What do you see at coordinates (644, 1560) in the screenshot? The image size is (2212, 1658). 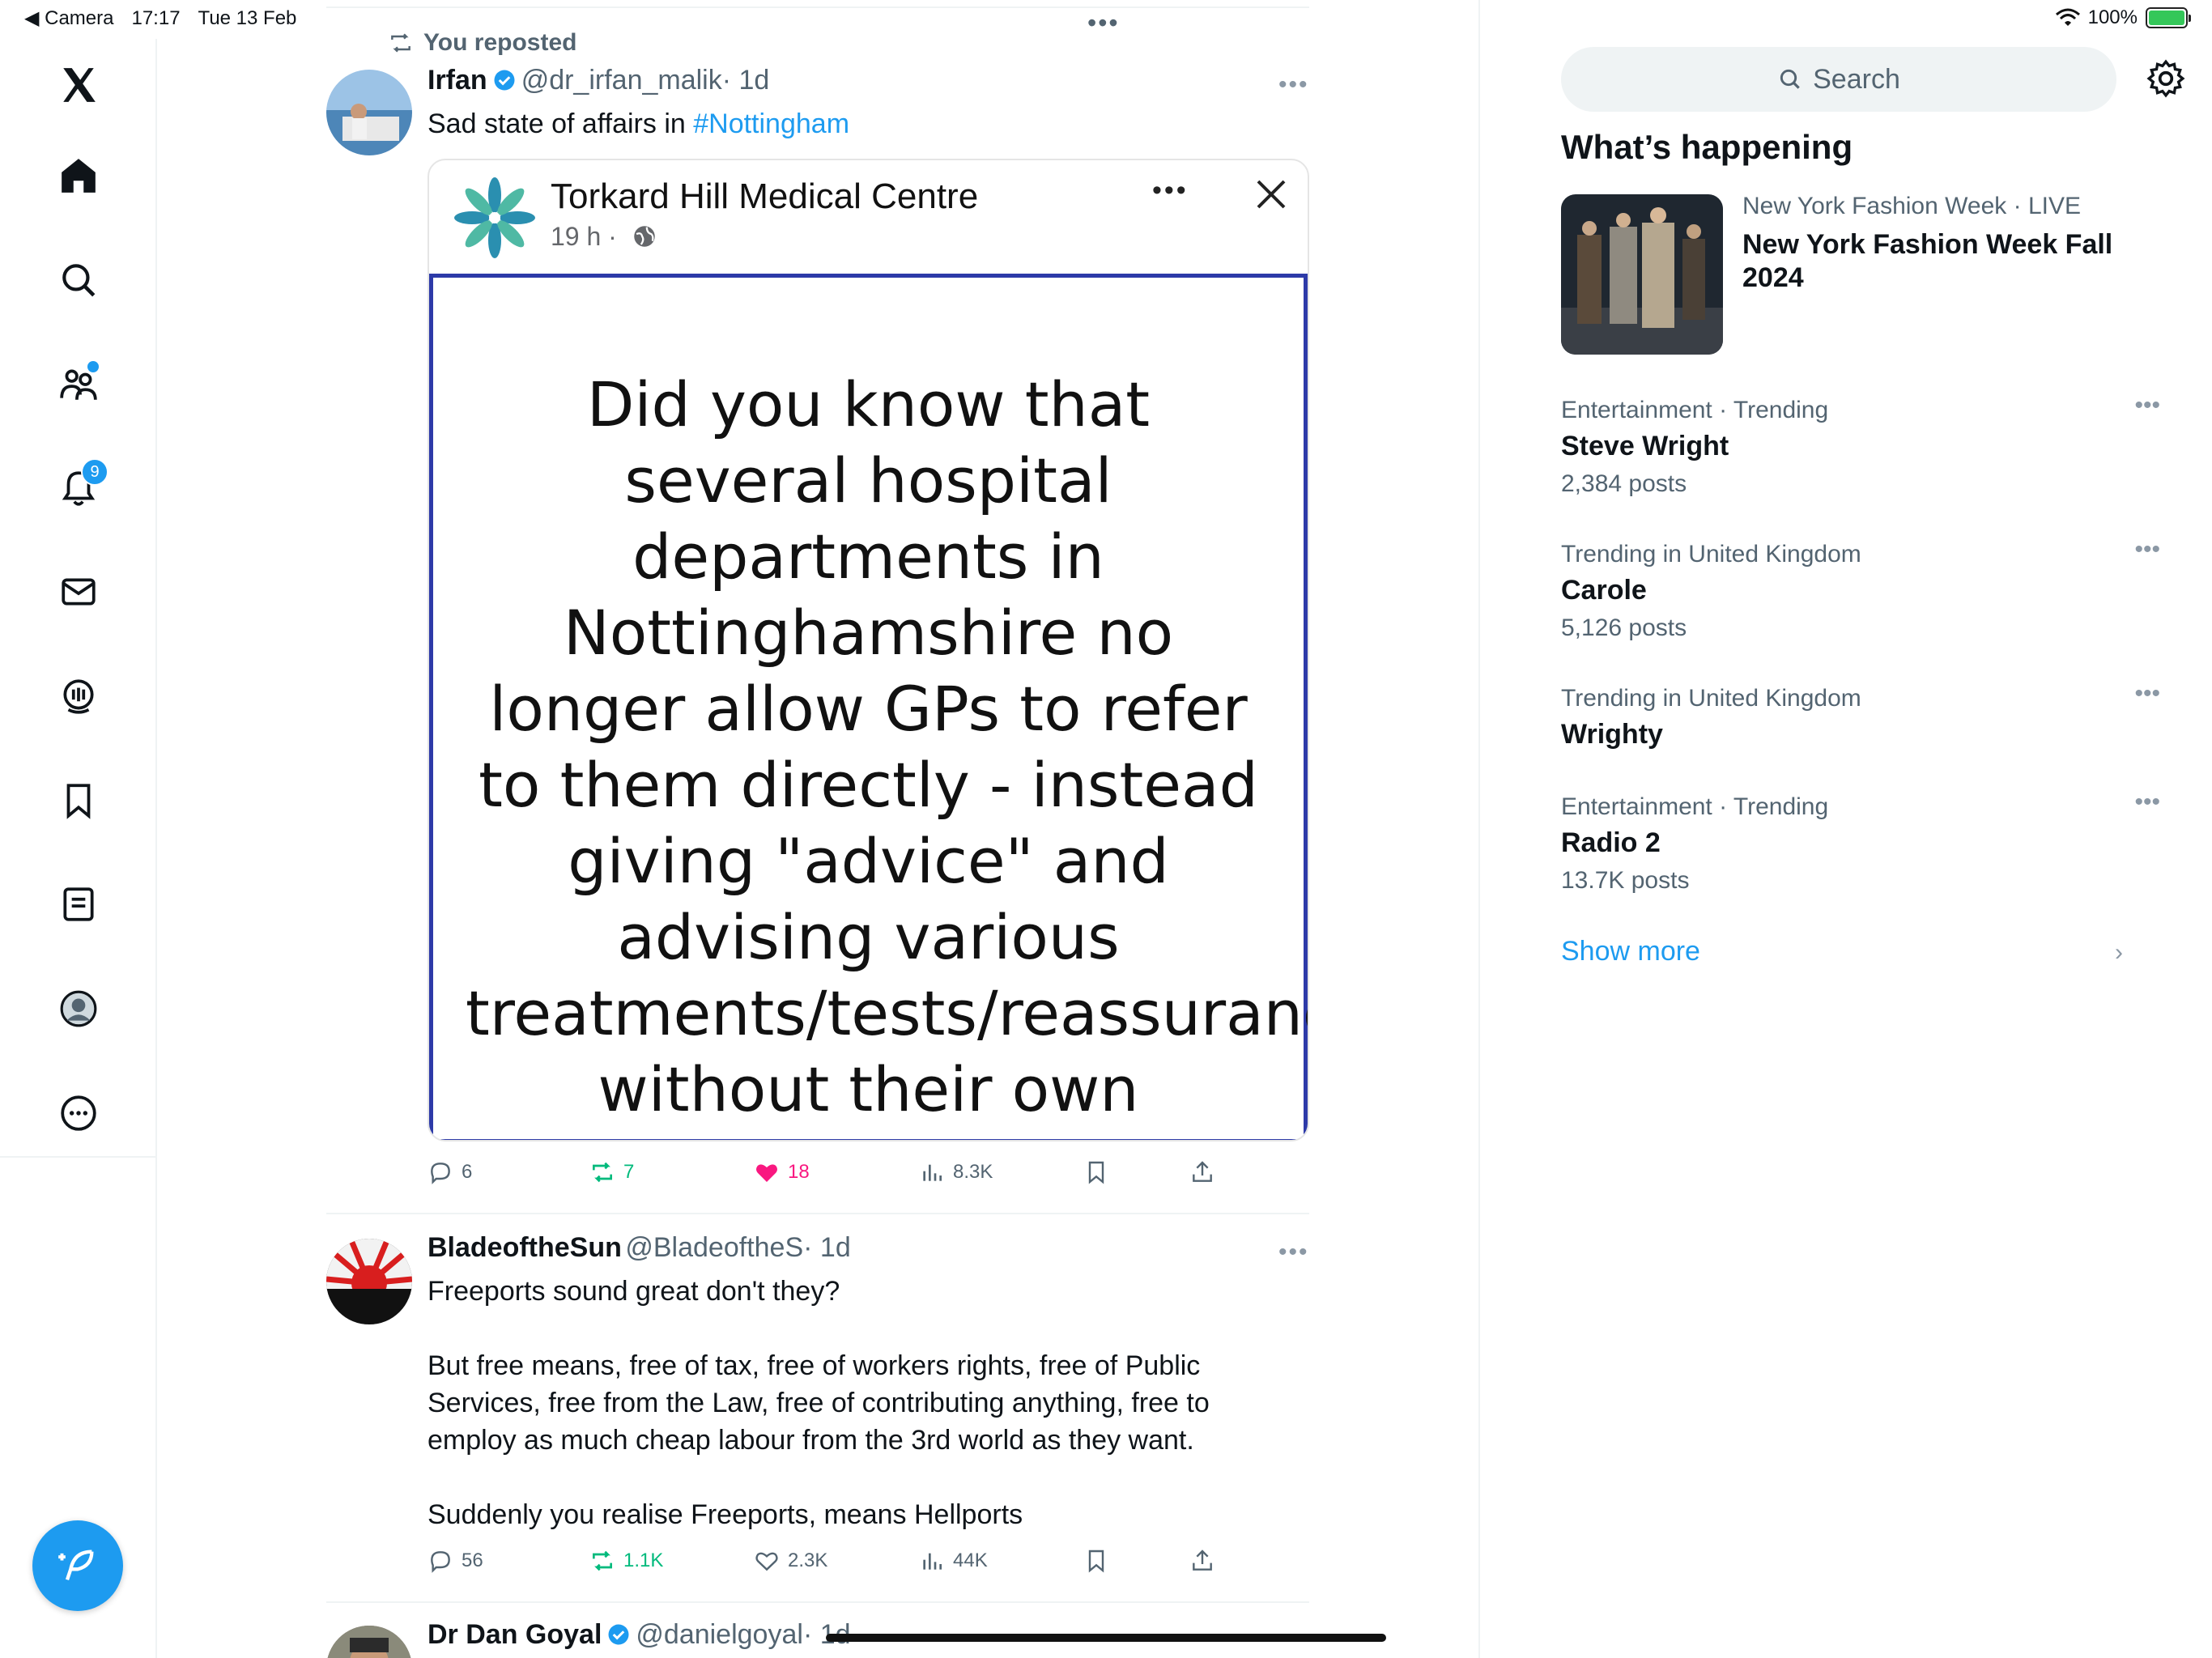 I see `repost-count: 1.1K` at bounding box center [644, 1560].